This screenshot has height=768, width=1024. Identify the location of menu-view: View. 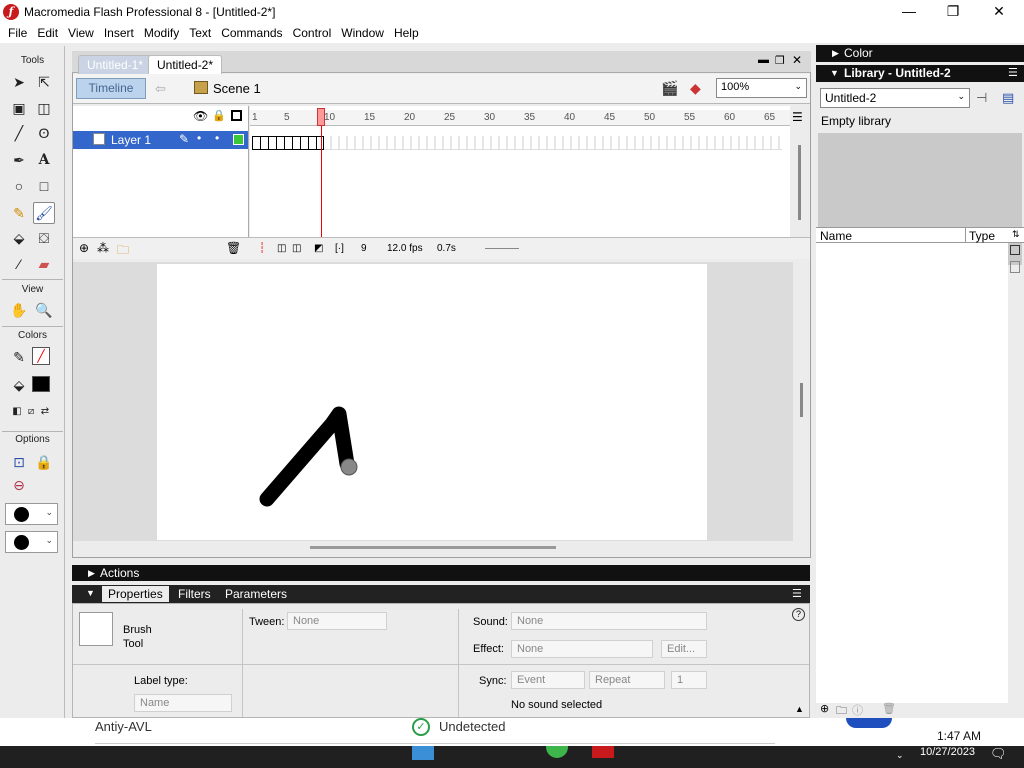
(82, 33).